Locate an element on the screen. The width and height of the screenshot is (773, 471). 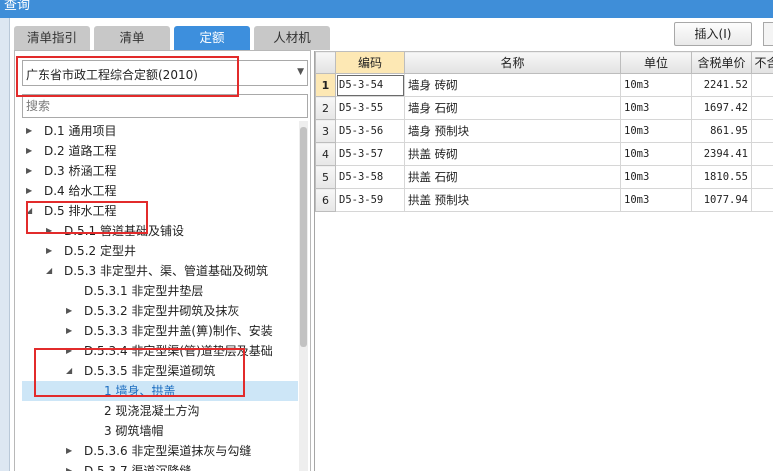
tree-item-label: D.5.3.4 非定型渠(管)道垫层及基础 is located at coordinates (178, 351).